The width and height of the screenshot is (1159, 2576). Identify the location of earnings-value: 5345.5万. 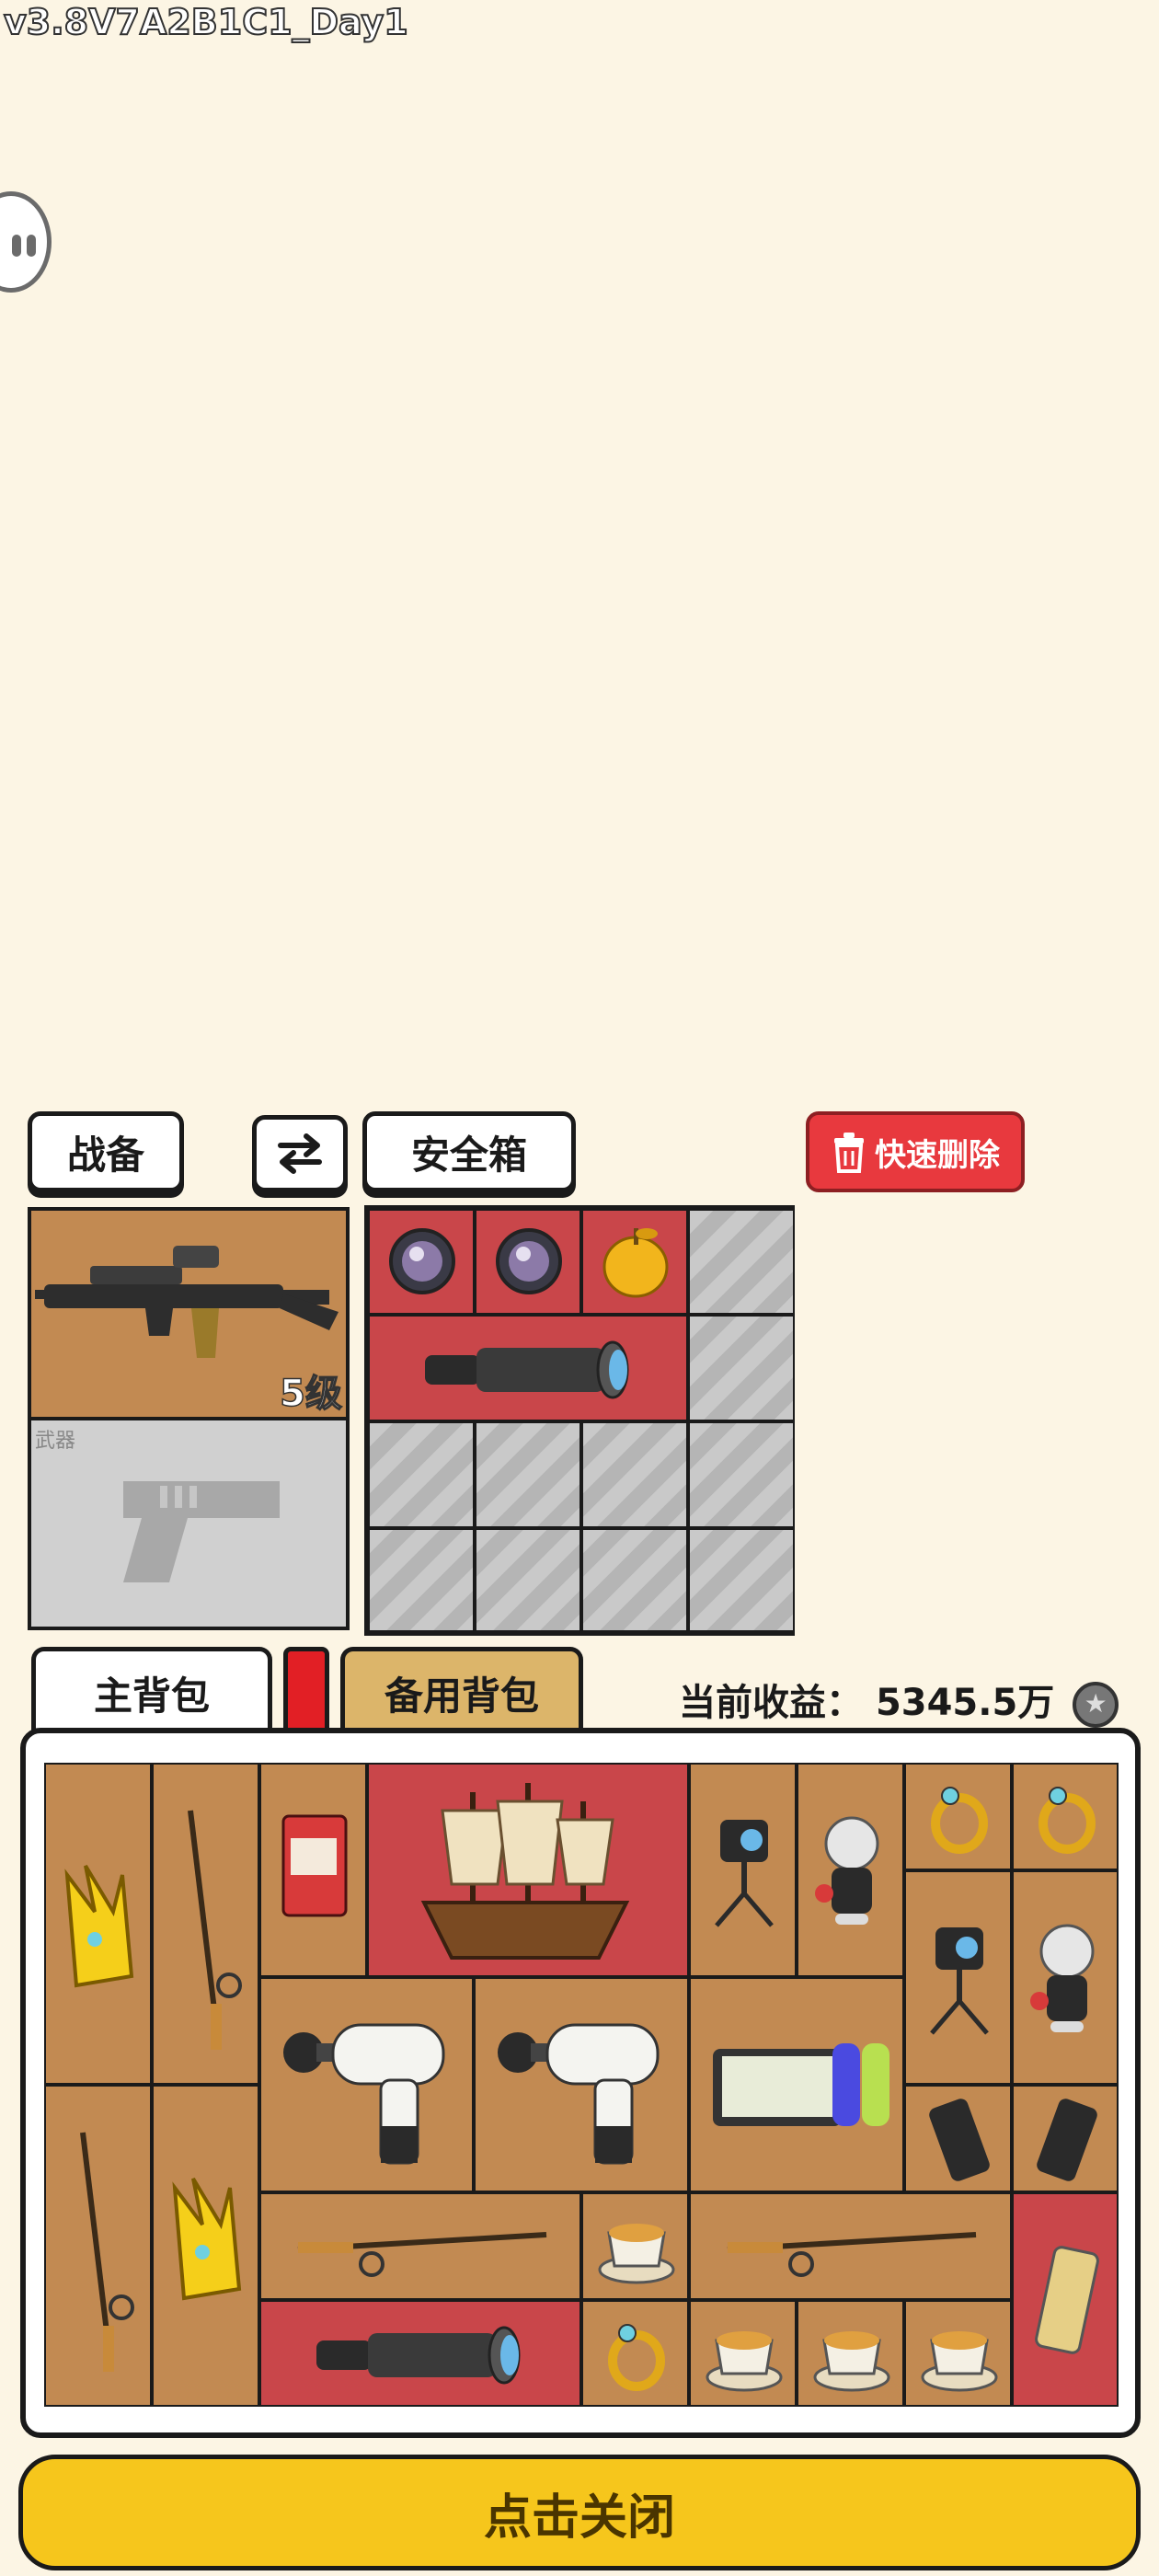
(965, 1703).